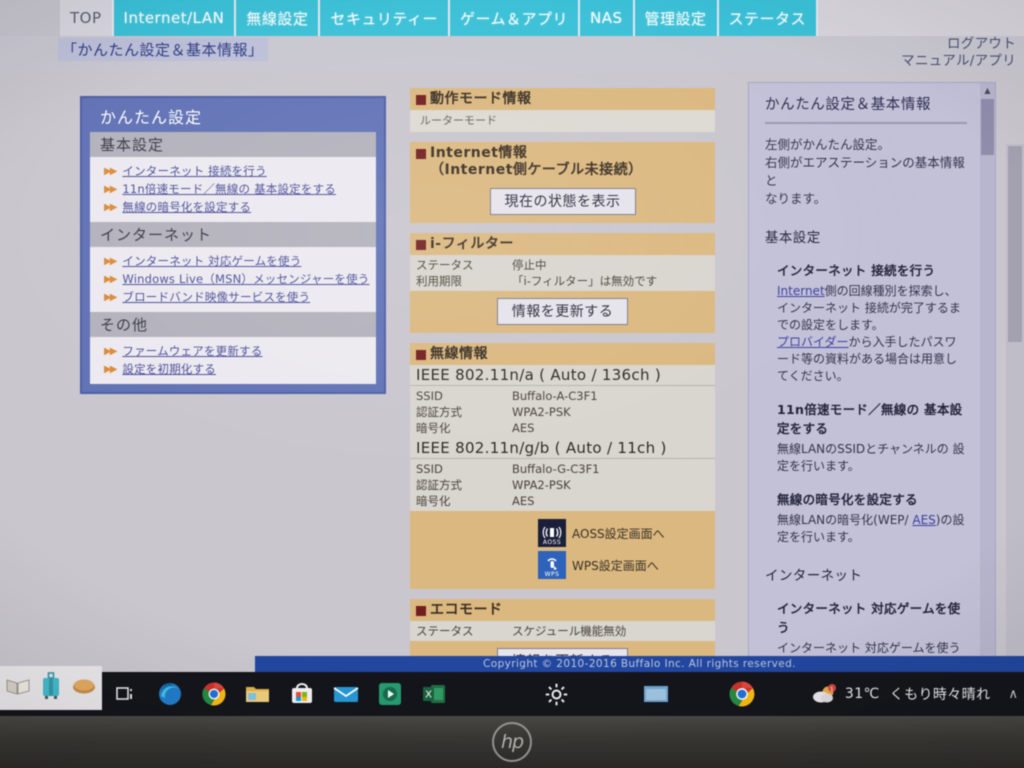  Describe the element at coordinates (562, 448) in the screenshot. I see `band-header-11ngb: IEEE 802.11n/g/b ( Auto / 11ch )` at that location.